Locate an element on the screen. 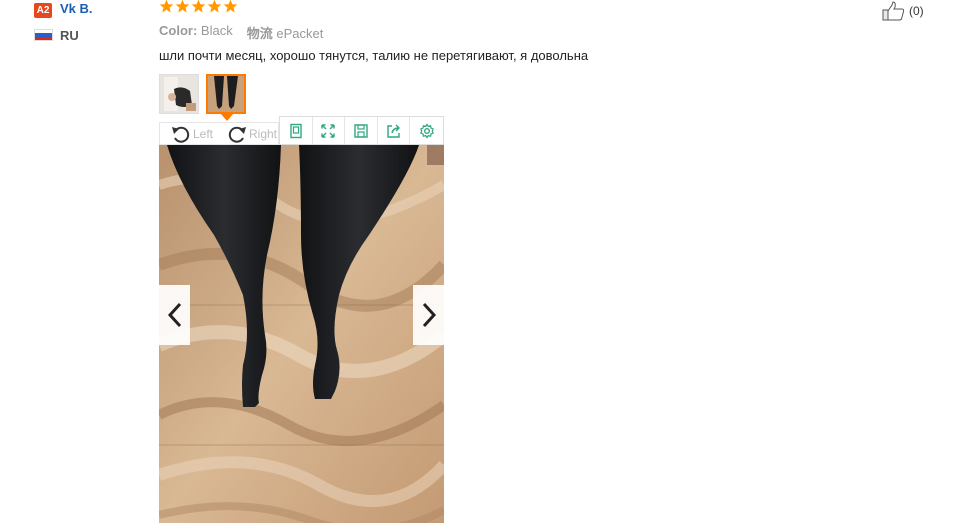 This screenshot has height=530, width=959. rotate-left-button: Left is located at coordinates (191, 134).